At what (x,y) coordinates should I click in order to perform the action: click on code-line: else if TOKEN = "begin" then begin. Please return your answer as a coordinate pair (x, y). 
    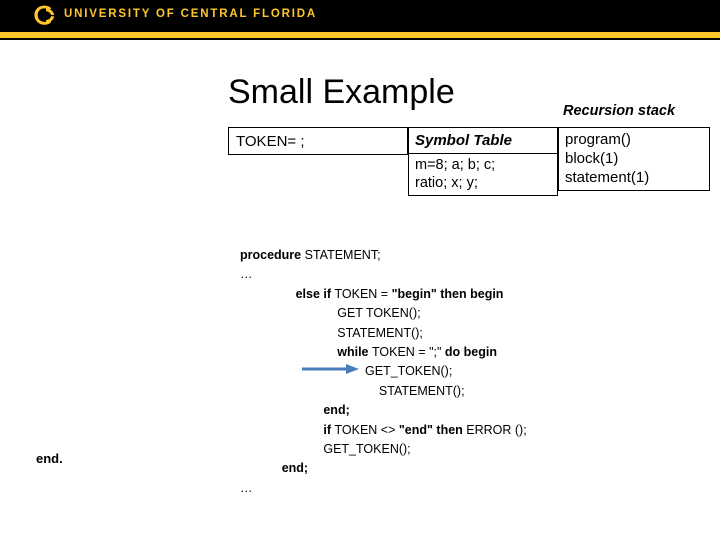
    Looking at the image, I should click on (383, 294).